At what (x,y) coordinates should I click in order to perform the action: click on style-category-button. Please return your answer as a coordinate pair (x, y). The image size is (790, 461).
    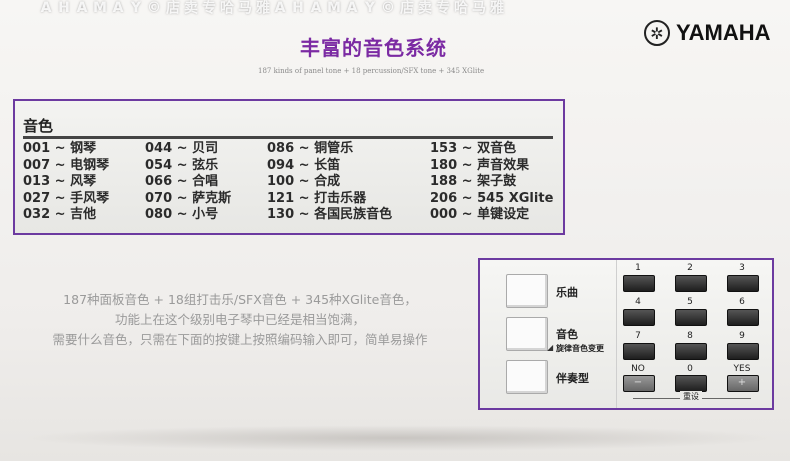
    Looking at the image, I should click on (527, 377).